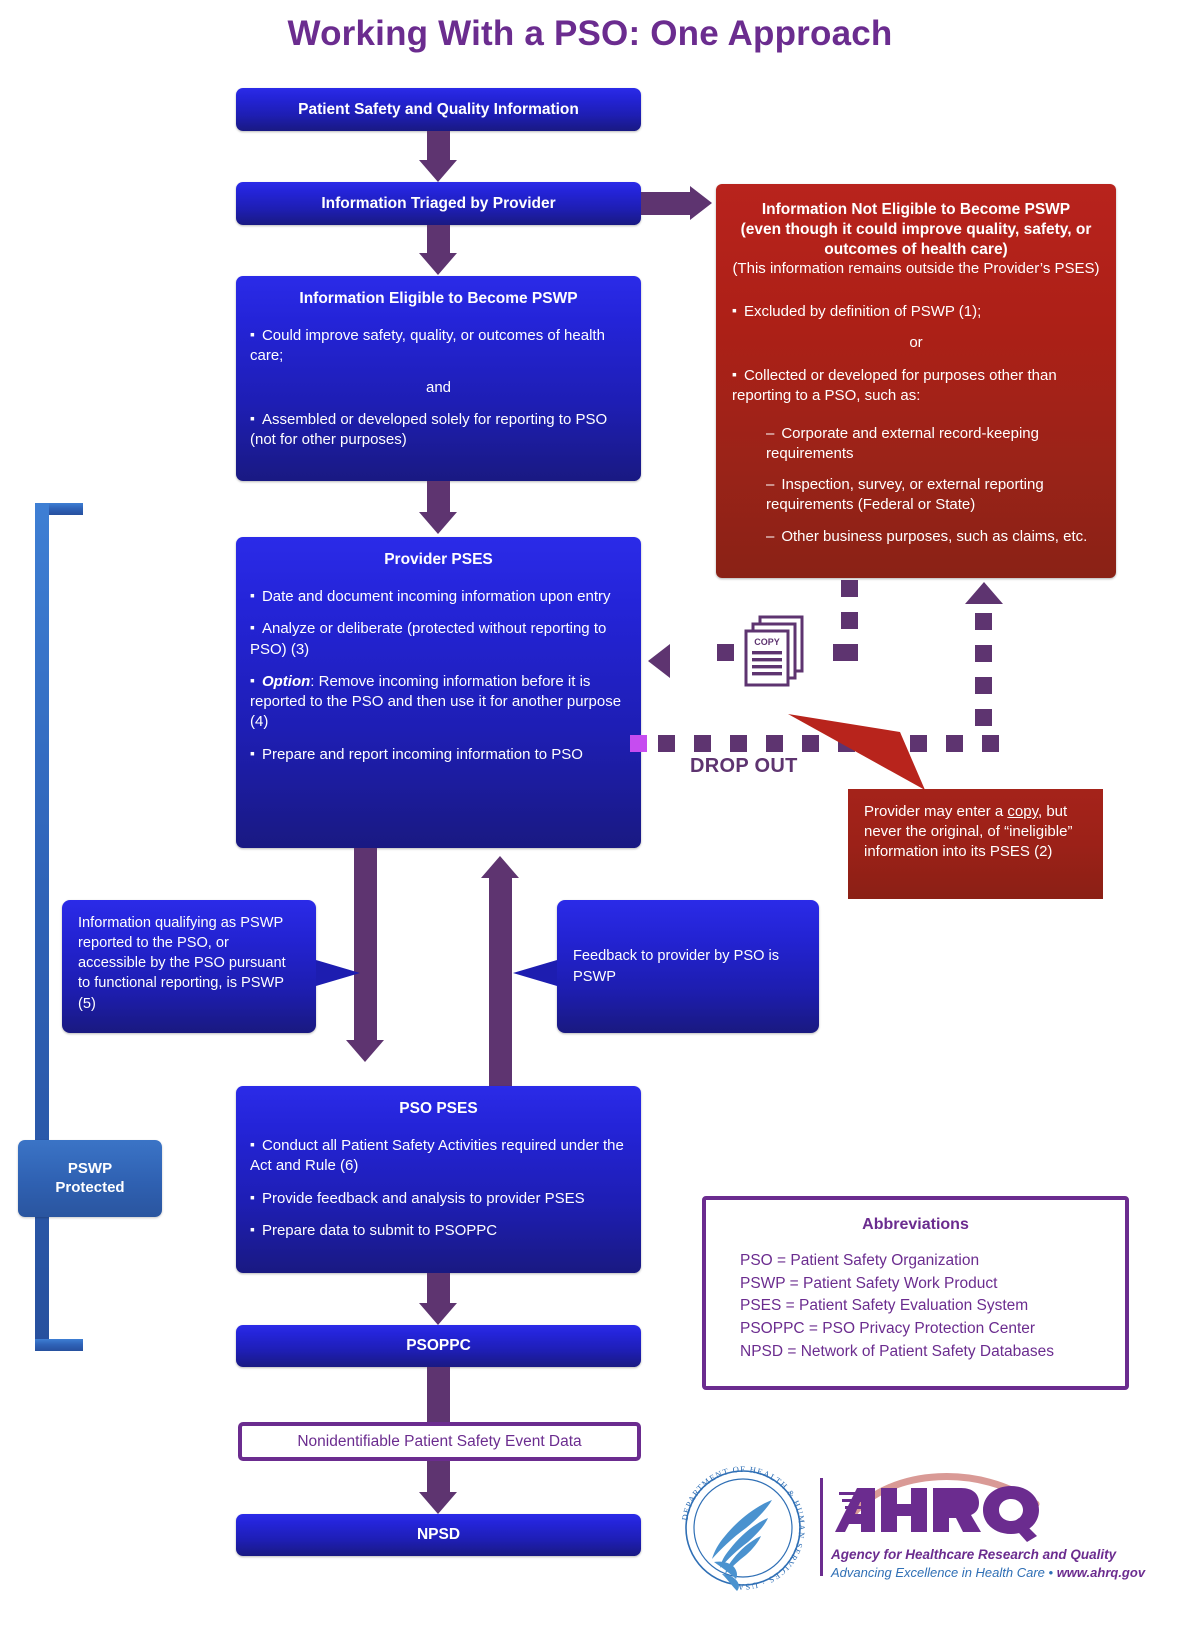 The width and height of the screenshot is (1180, 1626). I want to click on callout-pswp-reported-tail, so click(338, 973).